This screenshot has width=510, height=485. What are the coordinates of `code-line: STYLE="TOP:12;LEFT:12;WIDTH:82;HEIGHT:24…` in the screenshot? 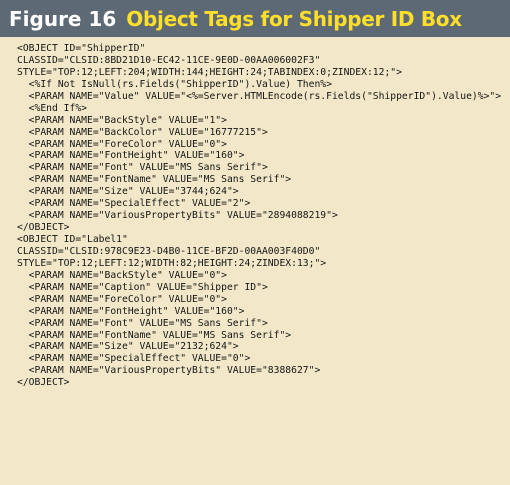 It's located at (172, 263).